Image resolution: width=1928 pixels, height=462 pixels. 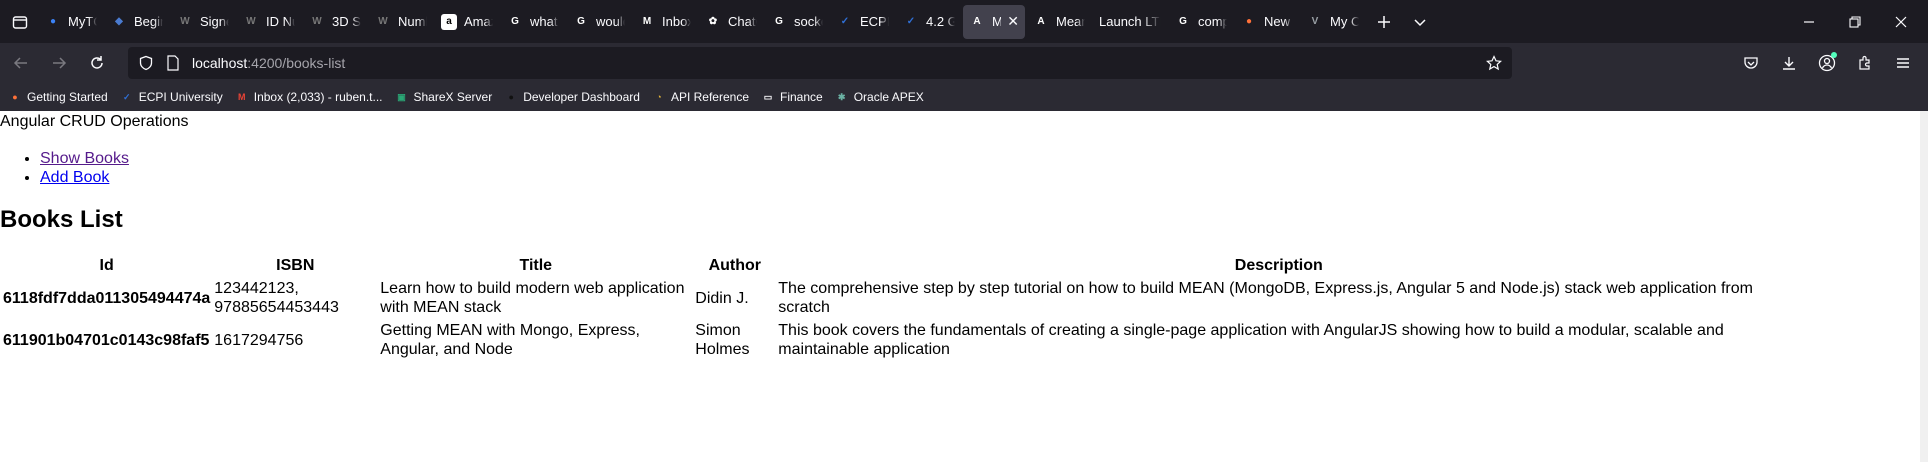 I want to click on tab-label: New Ta, so click(x=1278, y=21).